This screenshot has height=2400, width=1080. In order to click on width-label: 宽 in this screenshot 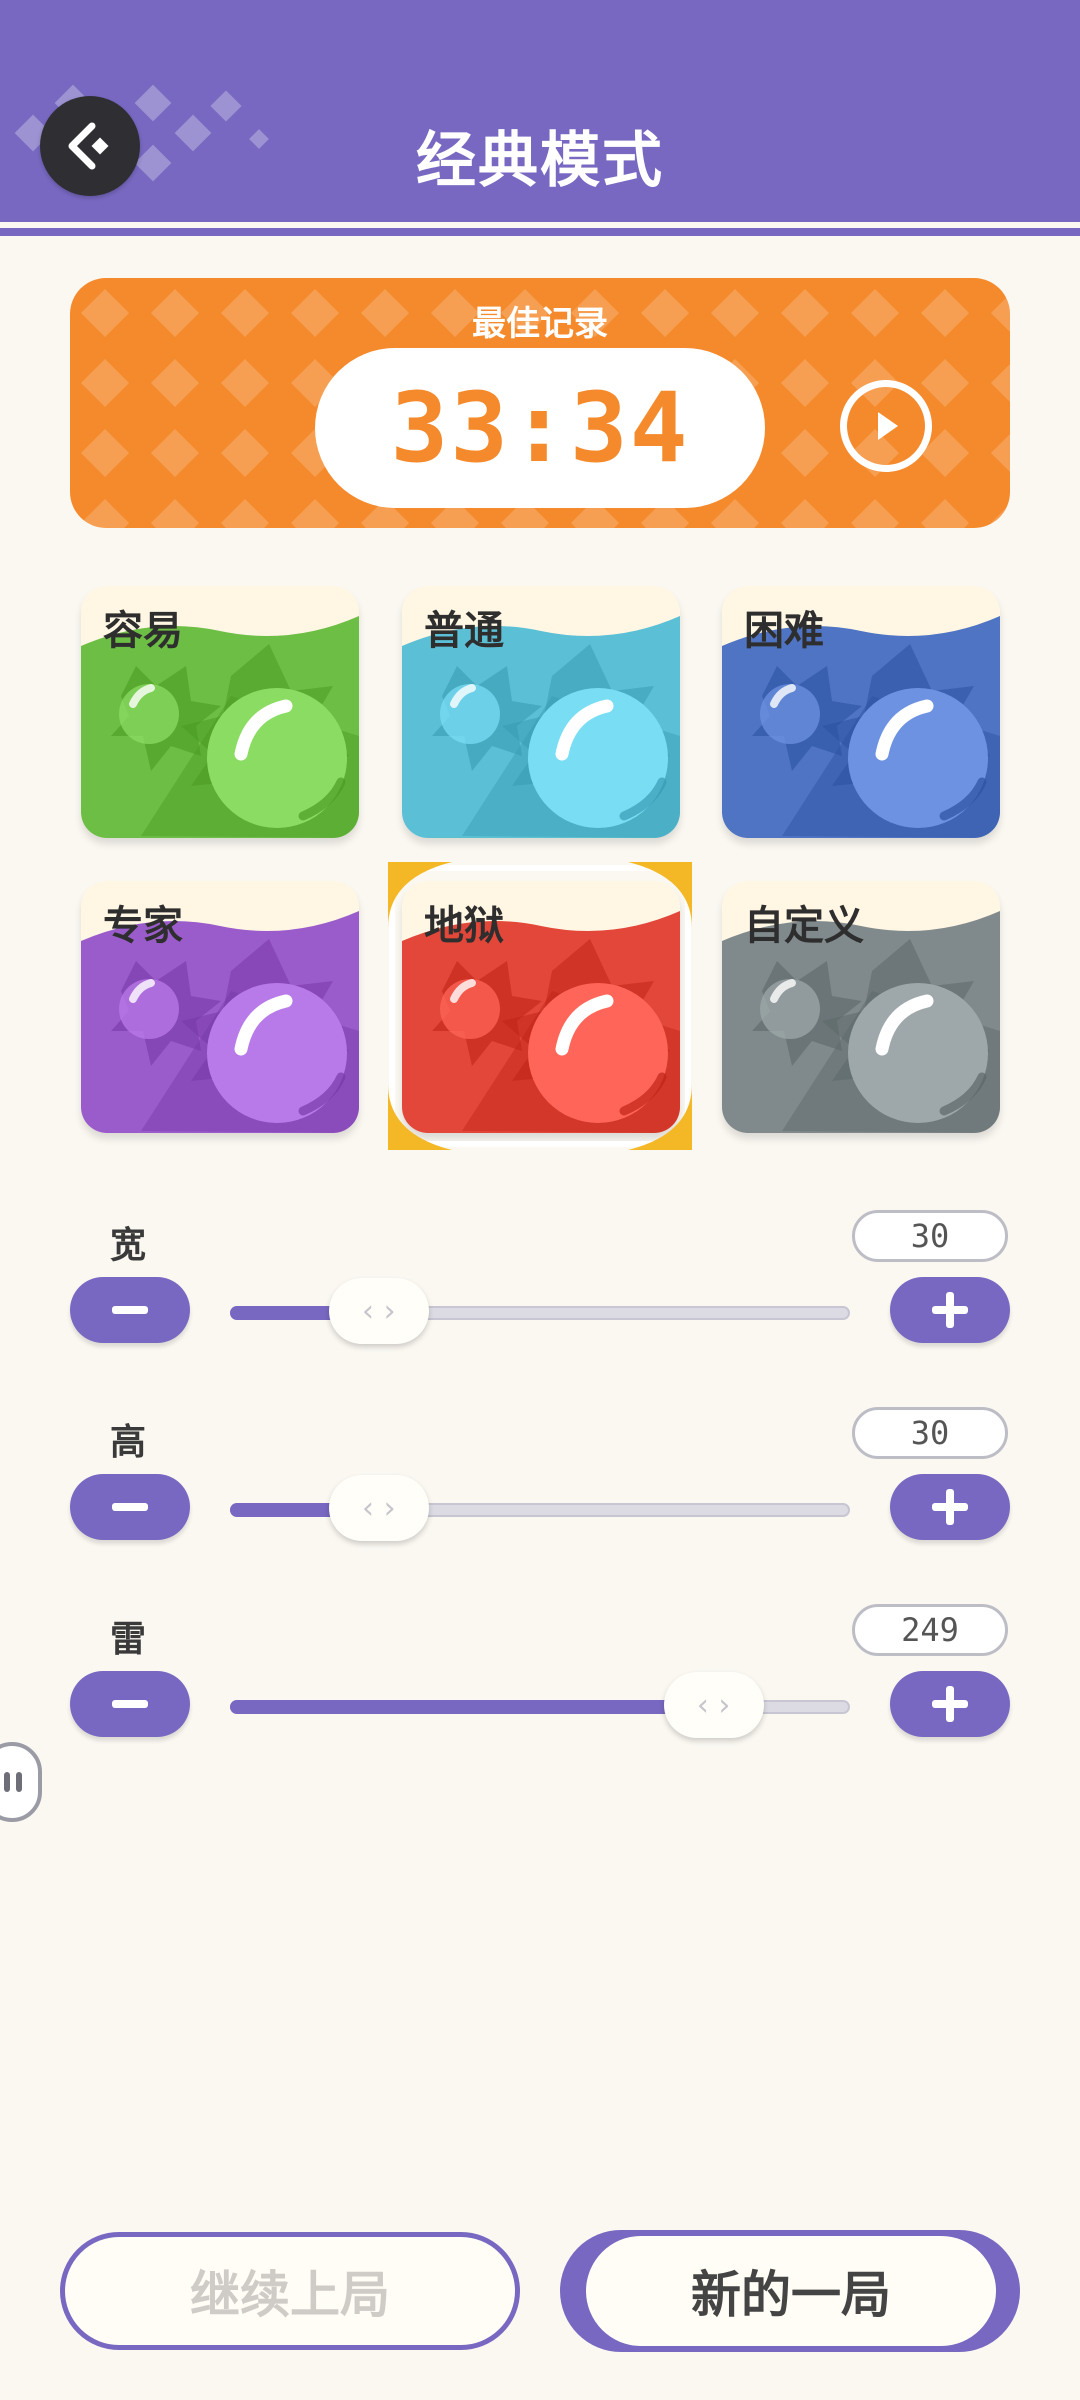, I will do `click(128, 1245)`.